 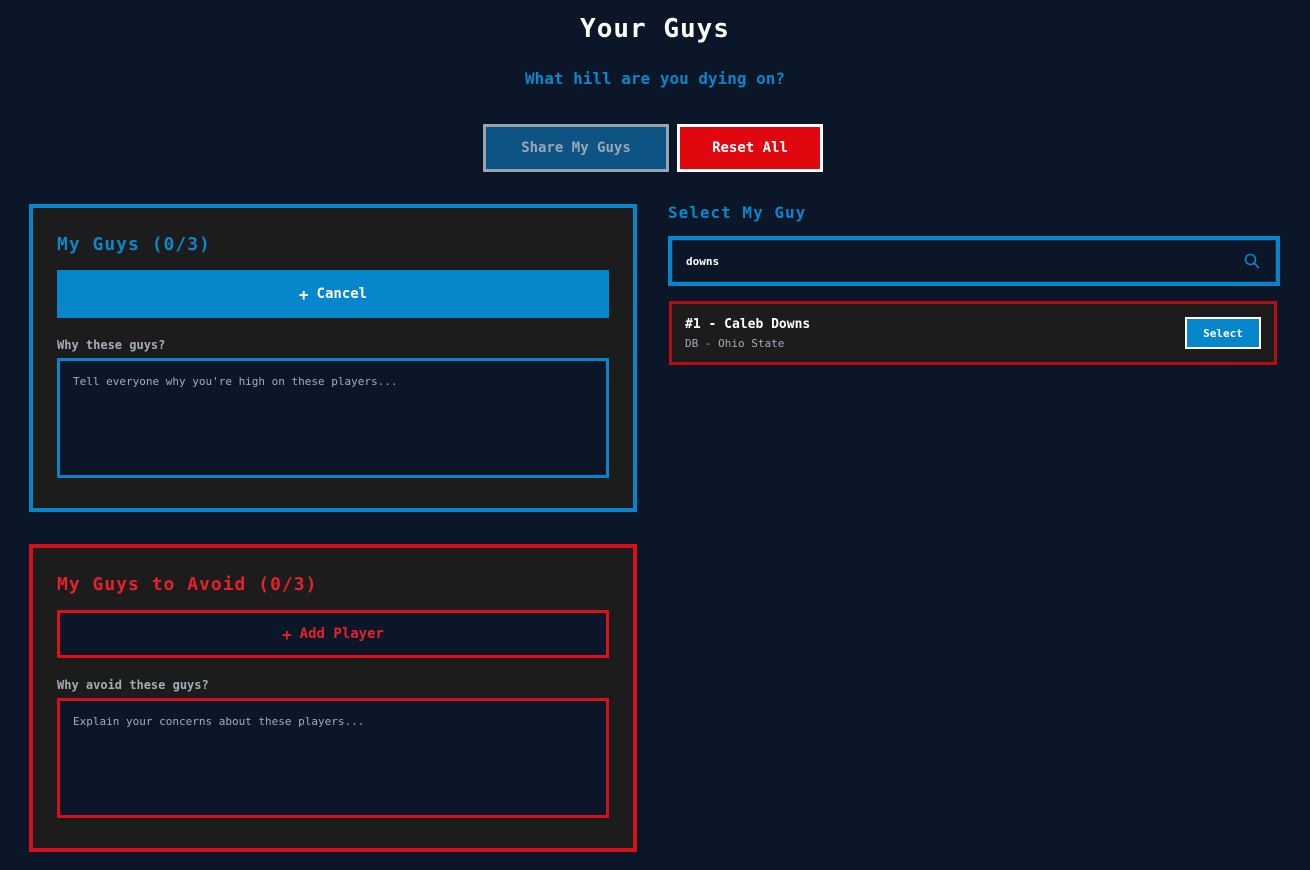 I want to click on add-player-button: + Add Player, so click(x=333, y=634).